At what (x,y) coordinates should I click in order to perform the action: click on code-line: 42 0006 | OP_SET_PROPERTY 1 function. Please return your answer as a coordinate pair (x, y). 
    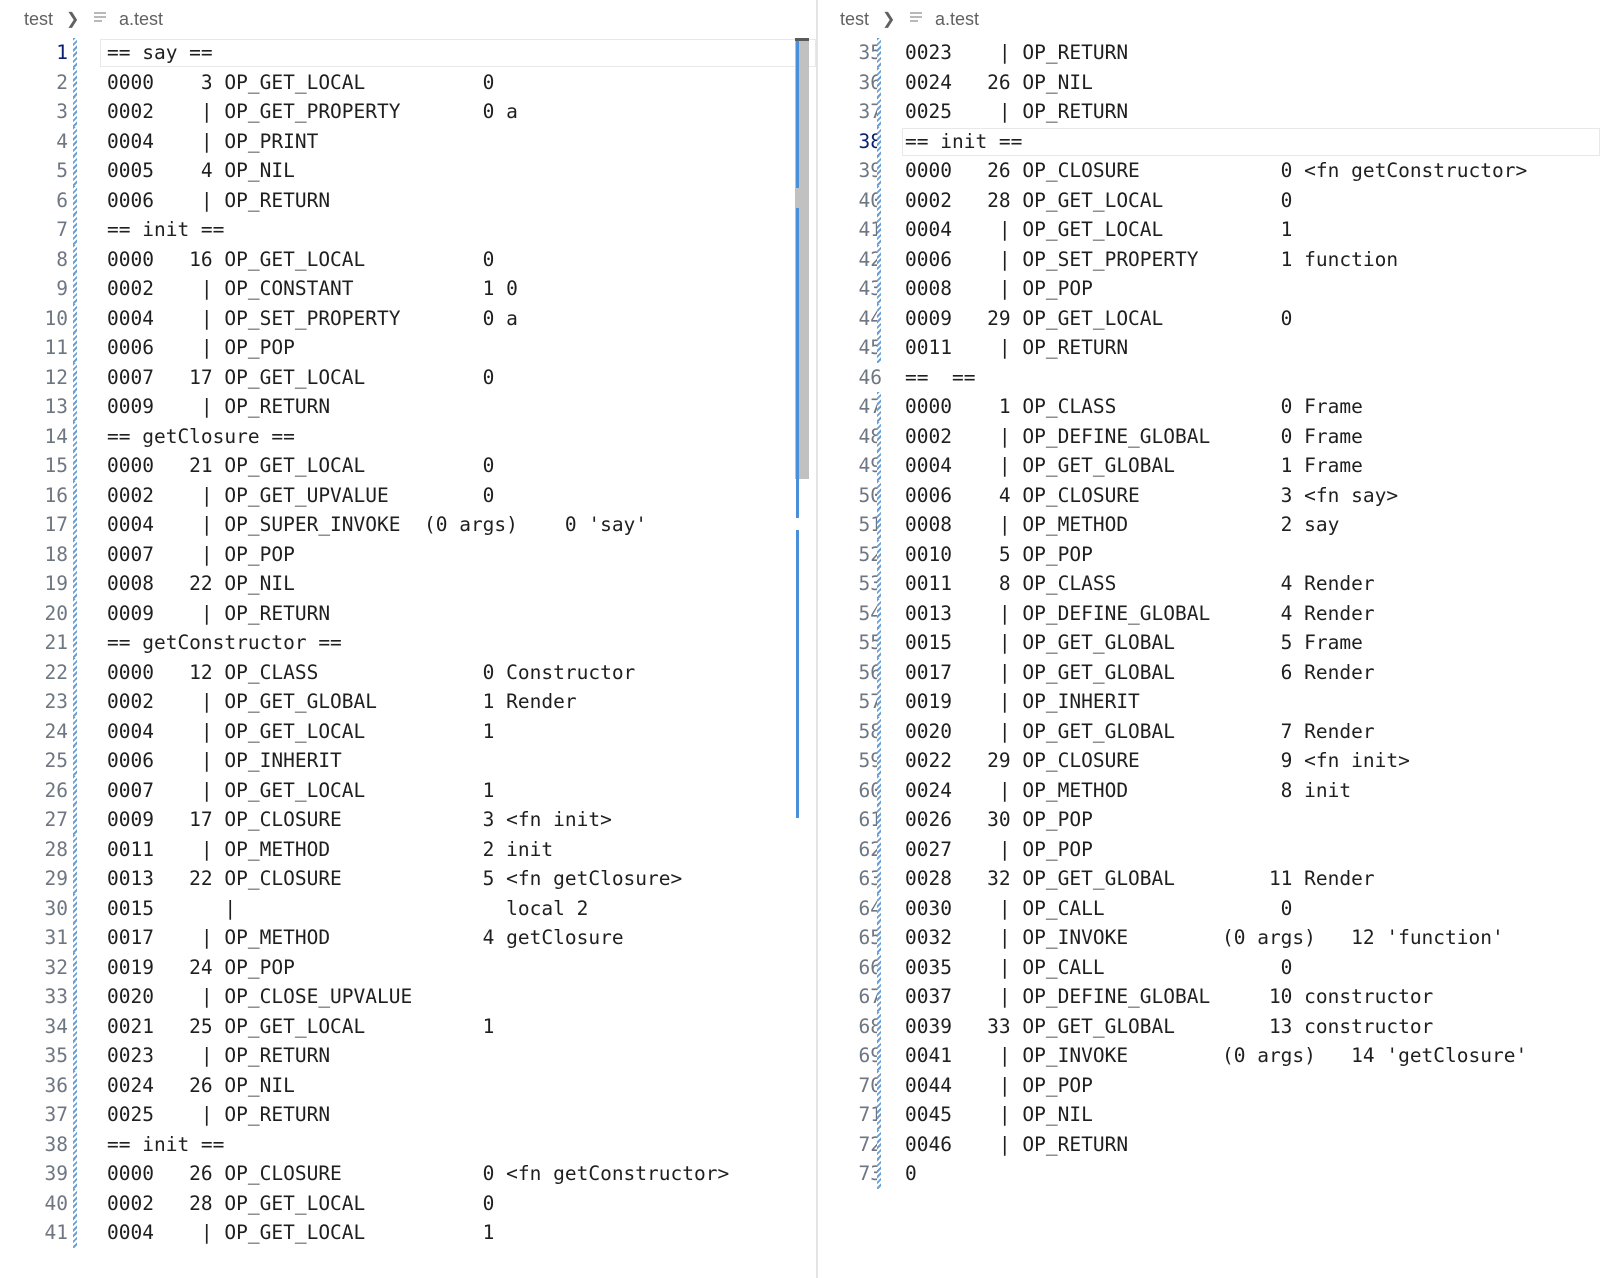
    Looking at the image, I should click on (1209, 259).